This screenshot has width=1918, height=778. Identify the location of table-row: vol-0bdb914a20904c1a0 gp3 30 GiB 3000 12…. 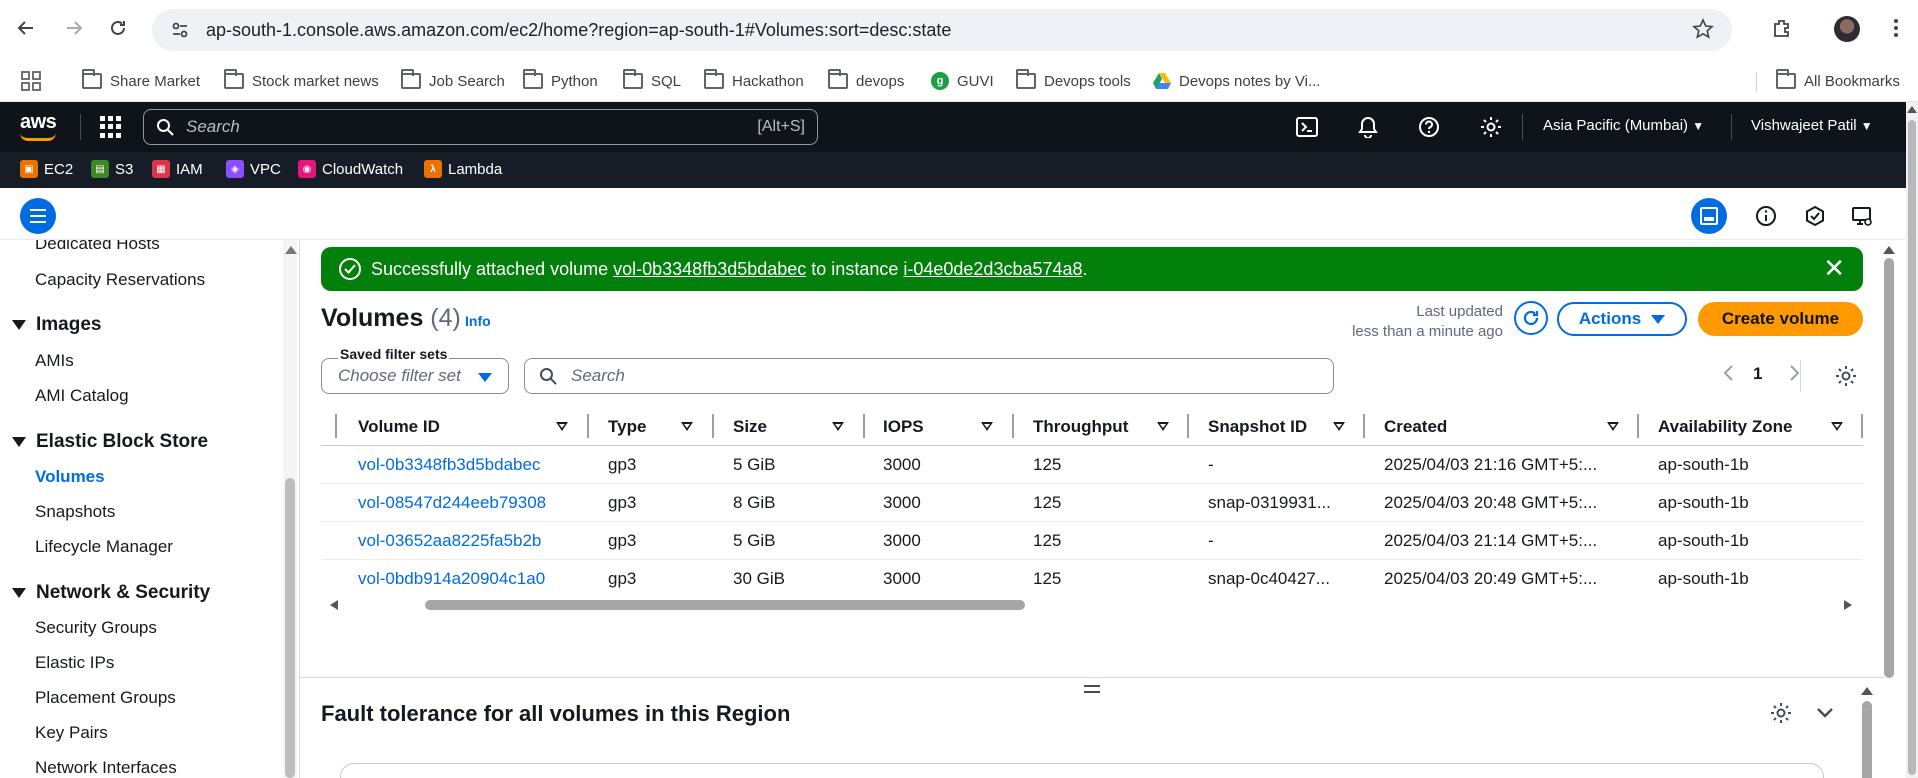
(1092, 579).